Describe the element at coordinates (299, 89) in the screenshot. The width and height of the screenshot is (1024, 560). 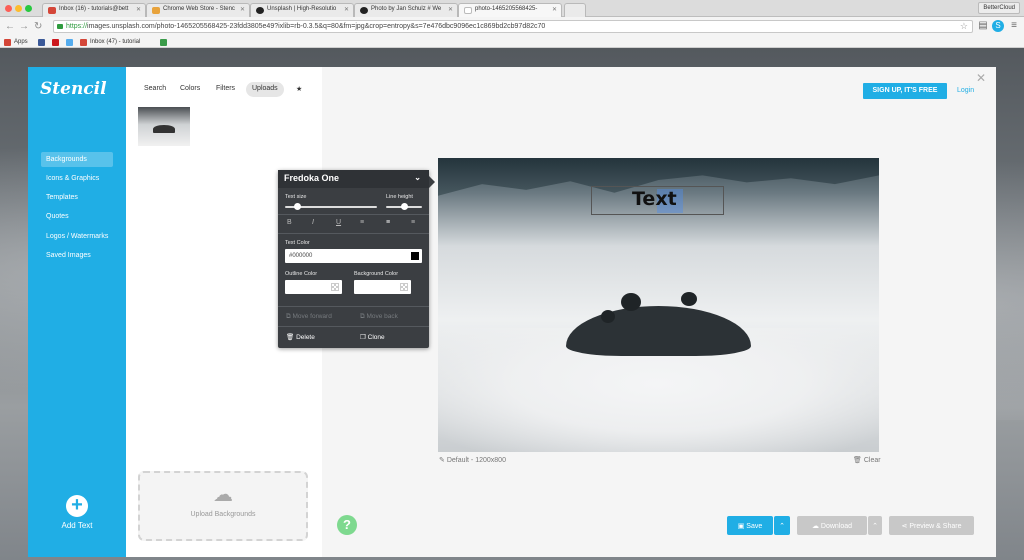
I see `tab-favorites: ★` at that location.